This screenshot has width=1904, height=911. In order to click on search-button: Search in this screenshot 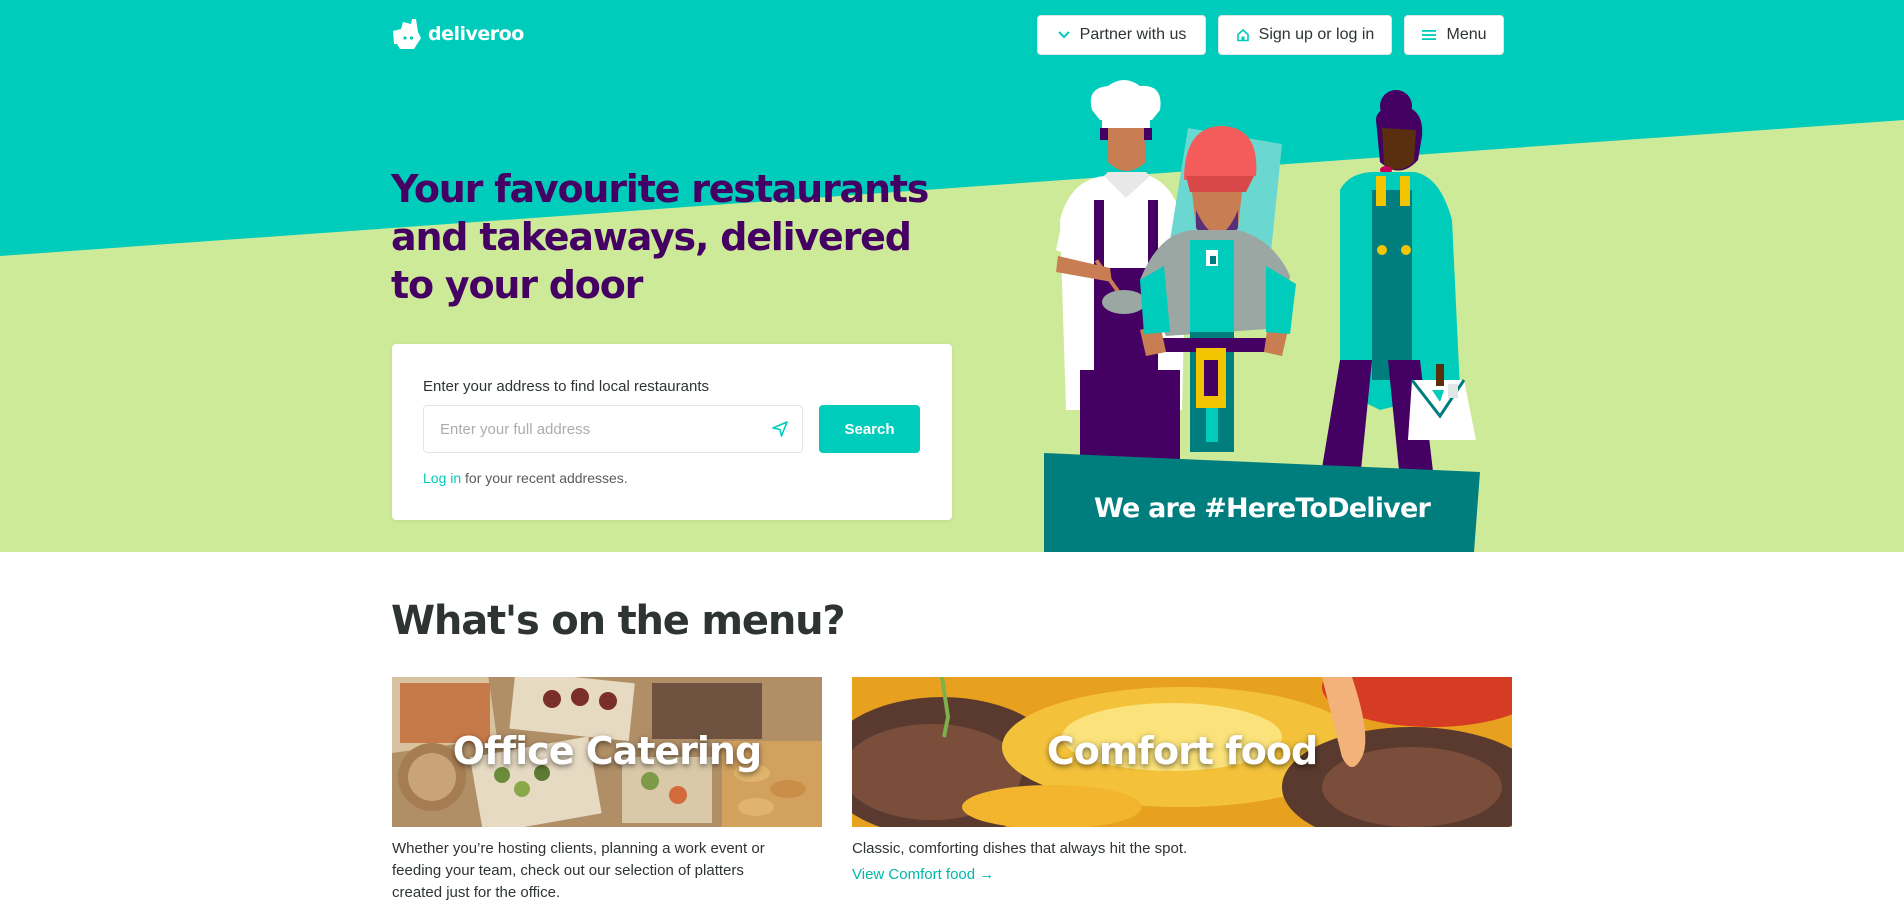, I will do `click(869, 429)`.